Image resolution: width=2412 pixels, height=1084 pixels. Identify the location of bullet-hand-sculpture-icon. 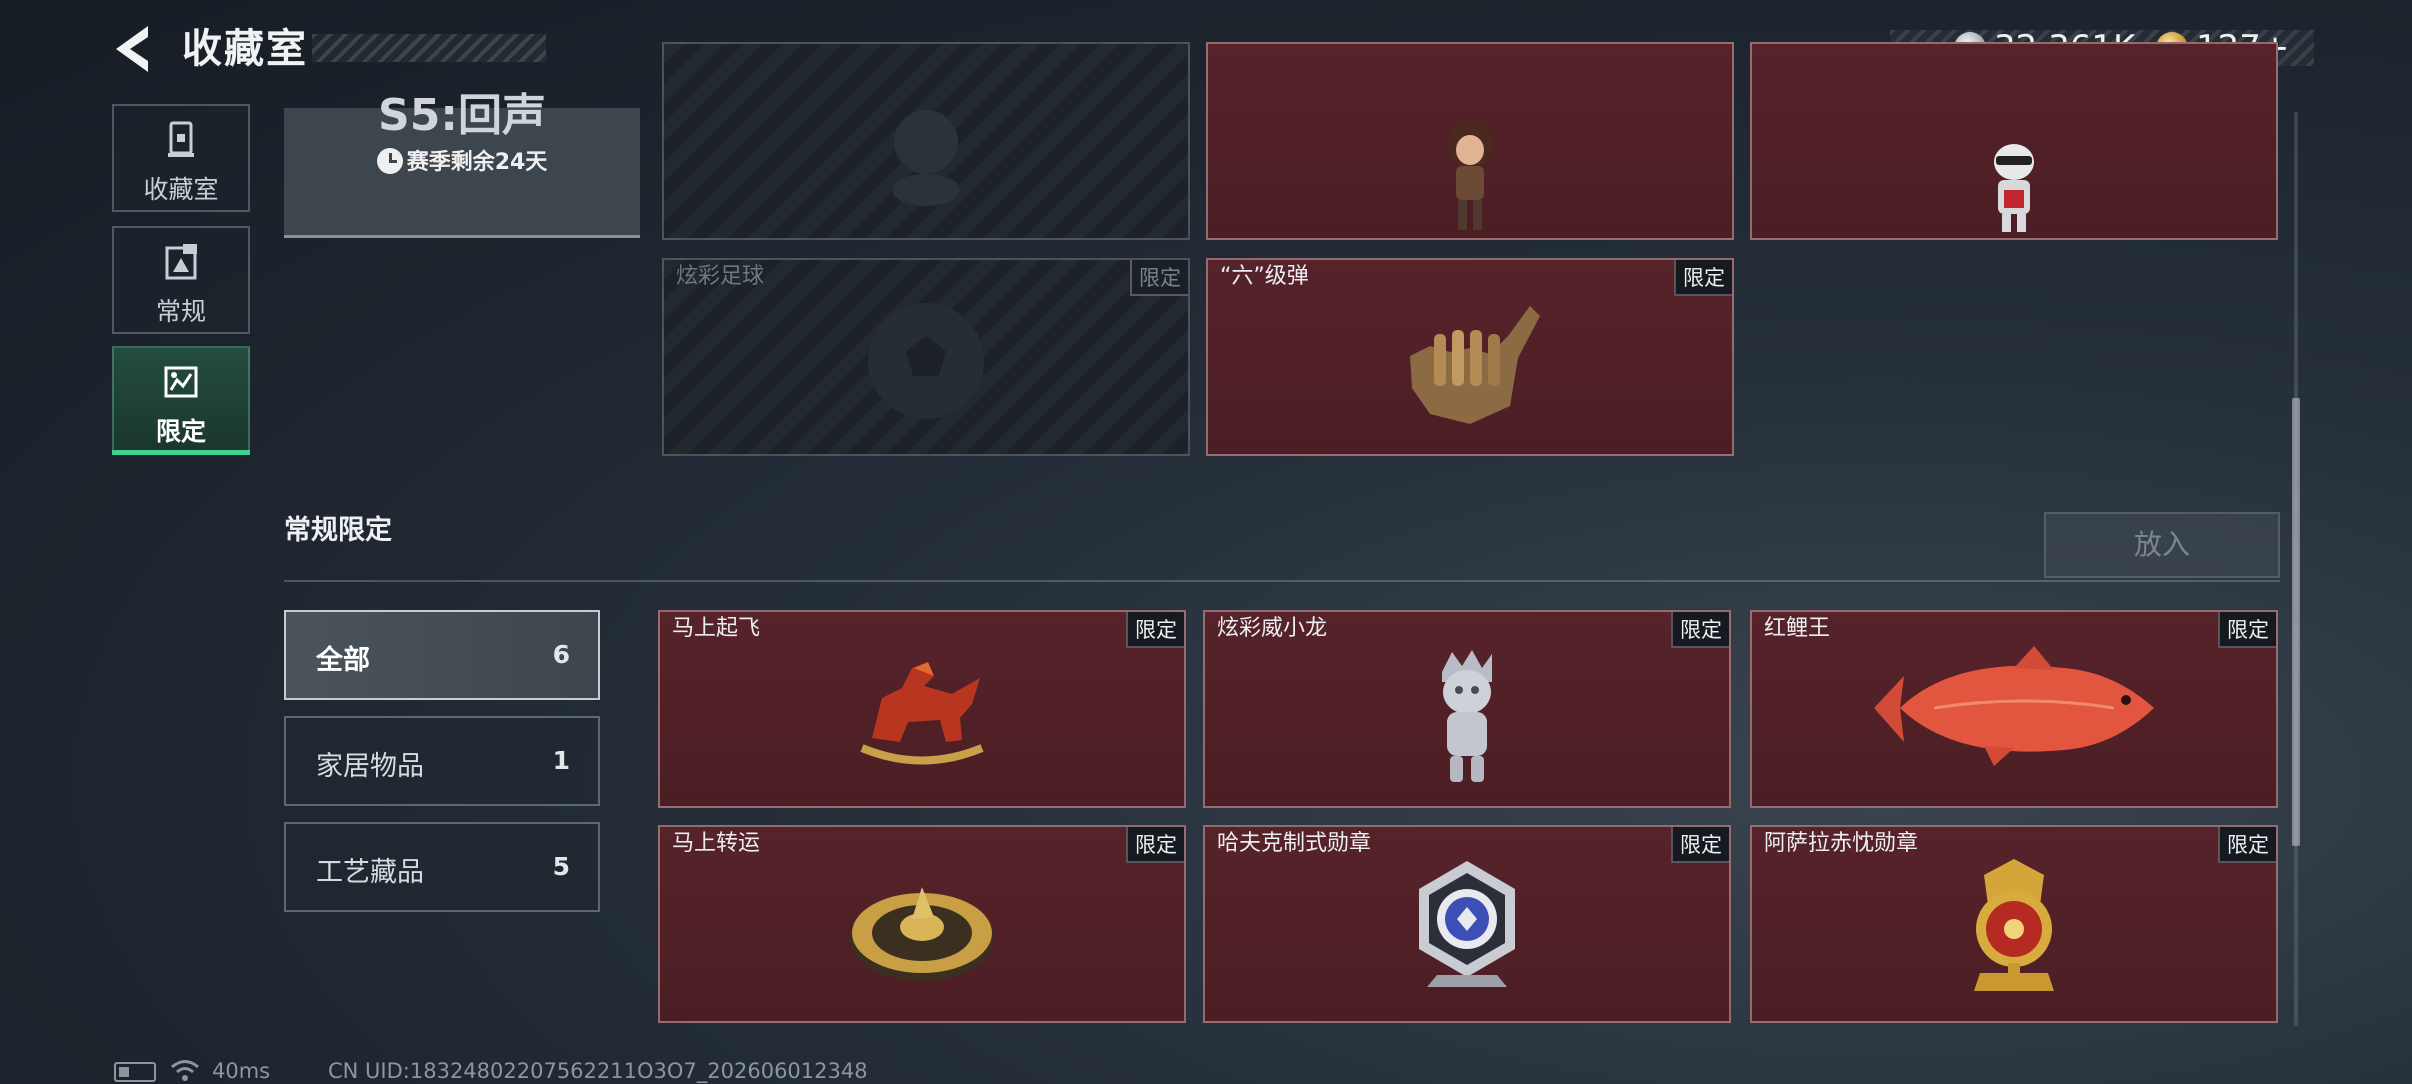
(1475, 365).